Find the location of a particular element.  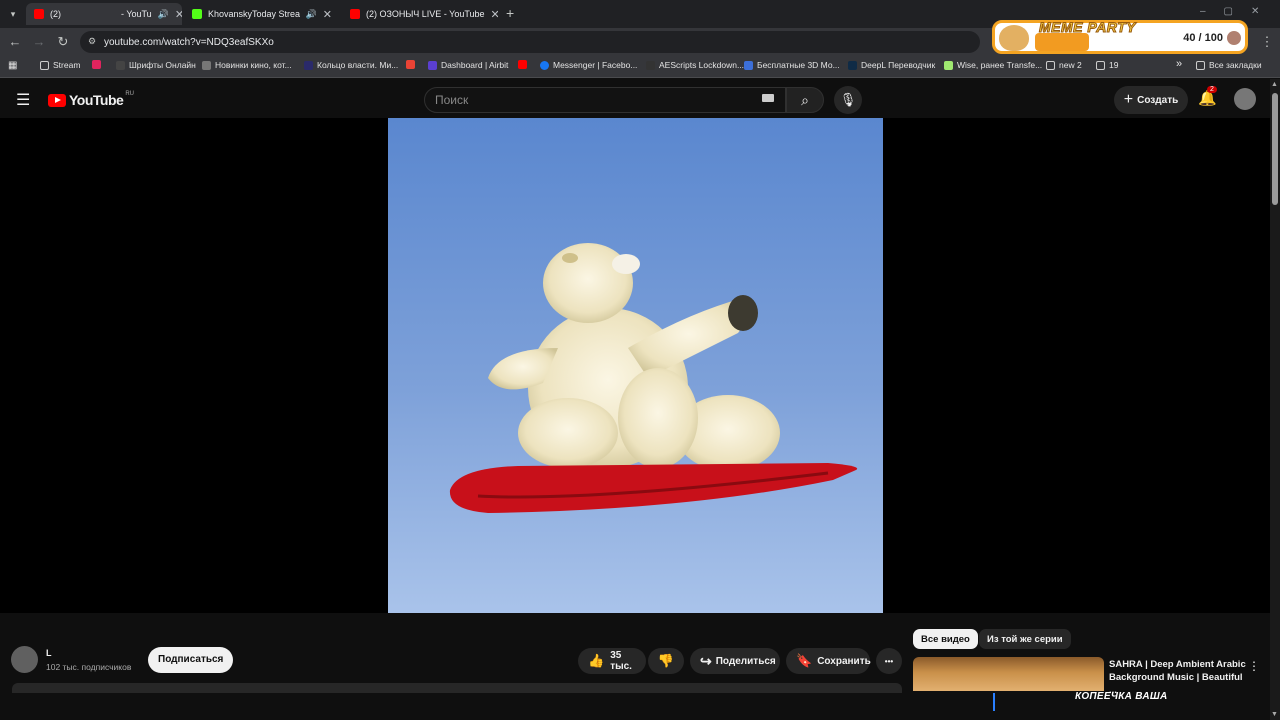

youtube-logo: YouTube RU is located at coordinates (91, 99).